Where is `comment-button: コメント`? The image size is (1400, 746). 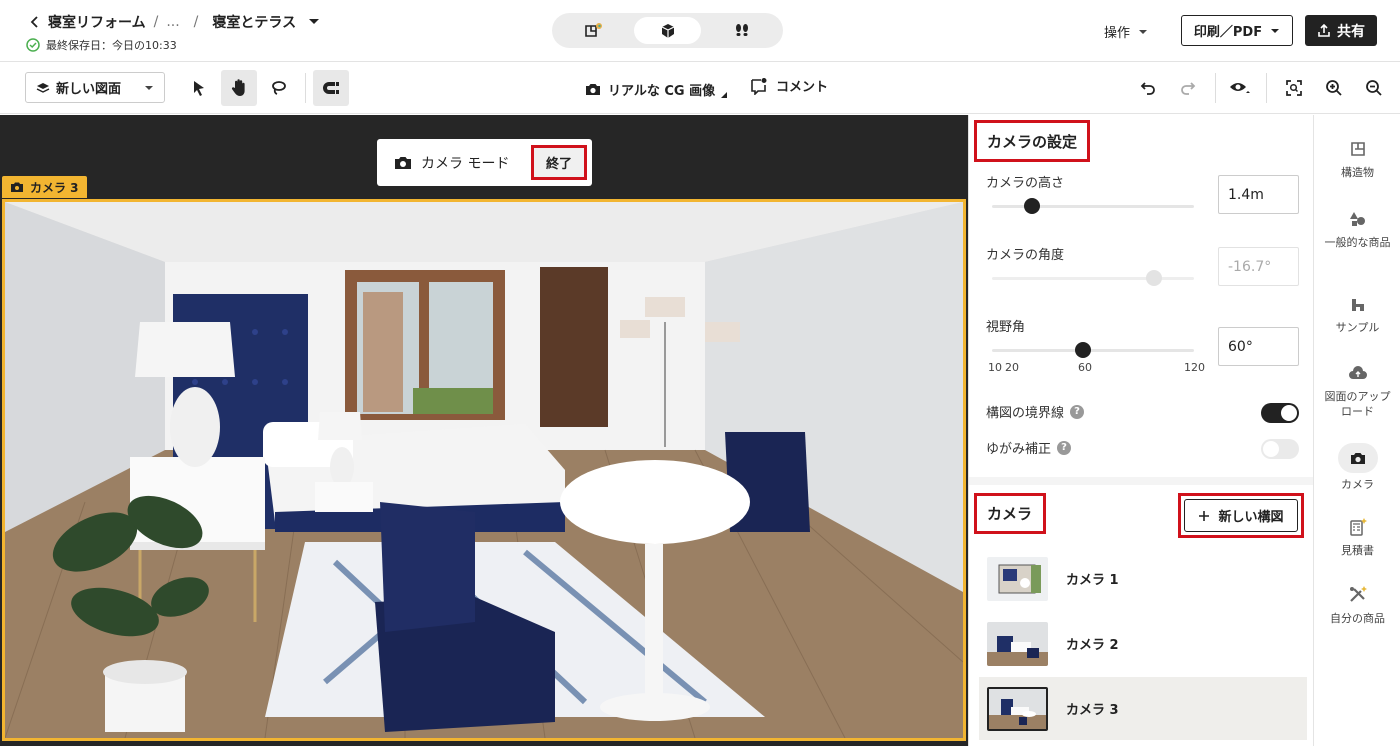 comment-button: コメント is located at coordinates (789, 85).